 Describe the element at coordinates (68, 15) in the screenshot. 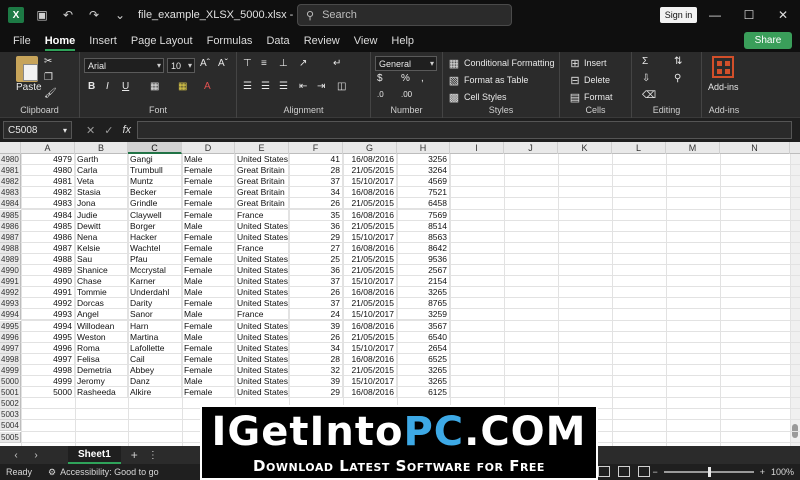

I see `undo-icon: ↶` at that location.